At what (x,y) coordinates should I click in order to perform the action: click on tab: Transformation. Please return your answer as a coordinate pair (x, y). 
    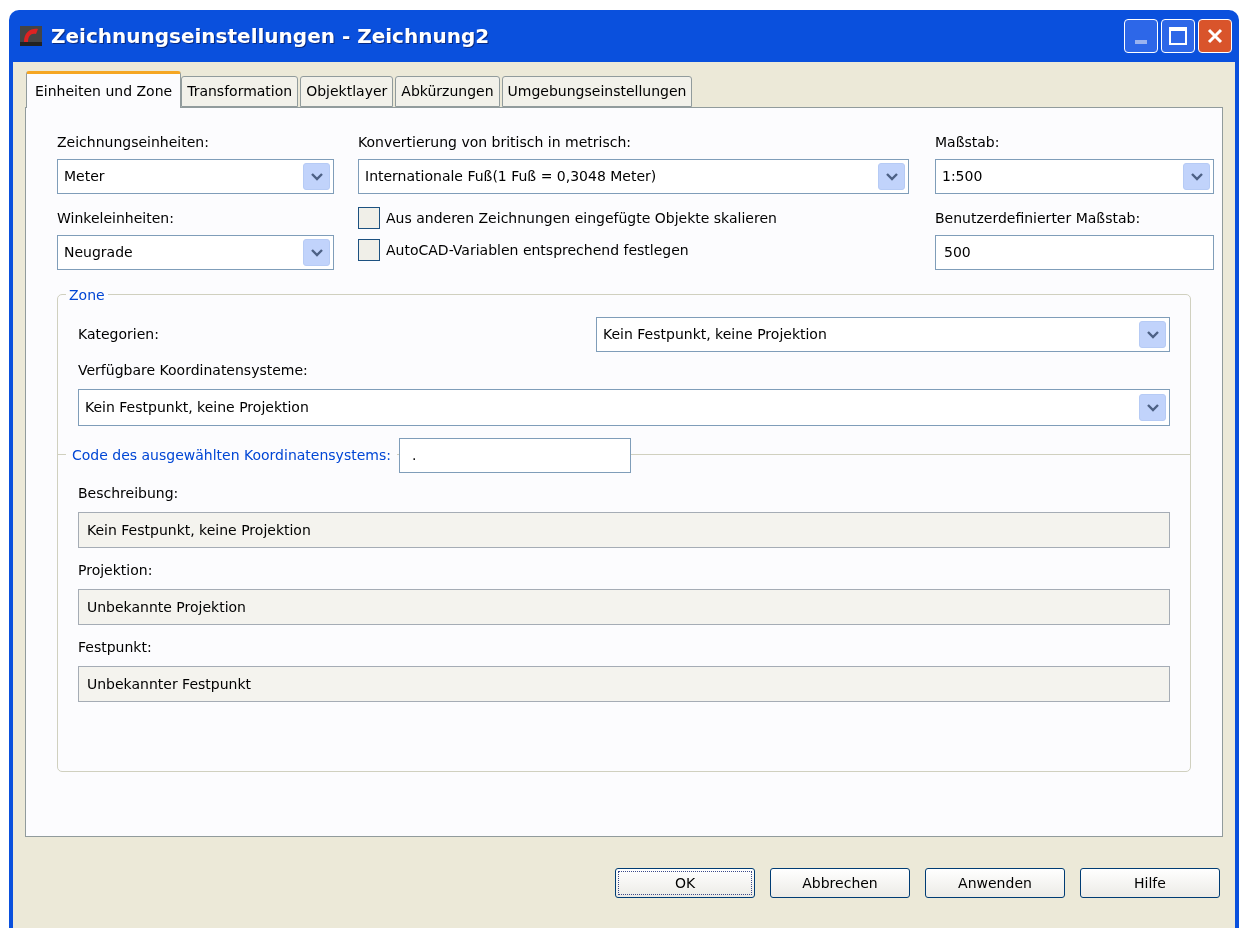
    Looking at the image, I should click on (240, 91).